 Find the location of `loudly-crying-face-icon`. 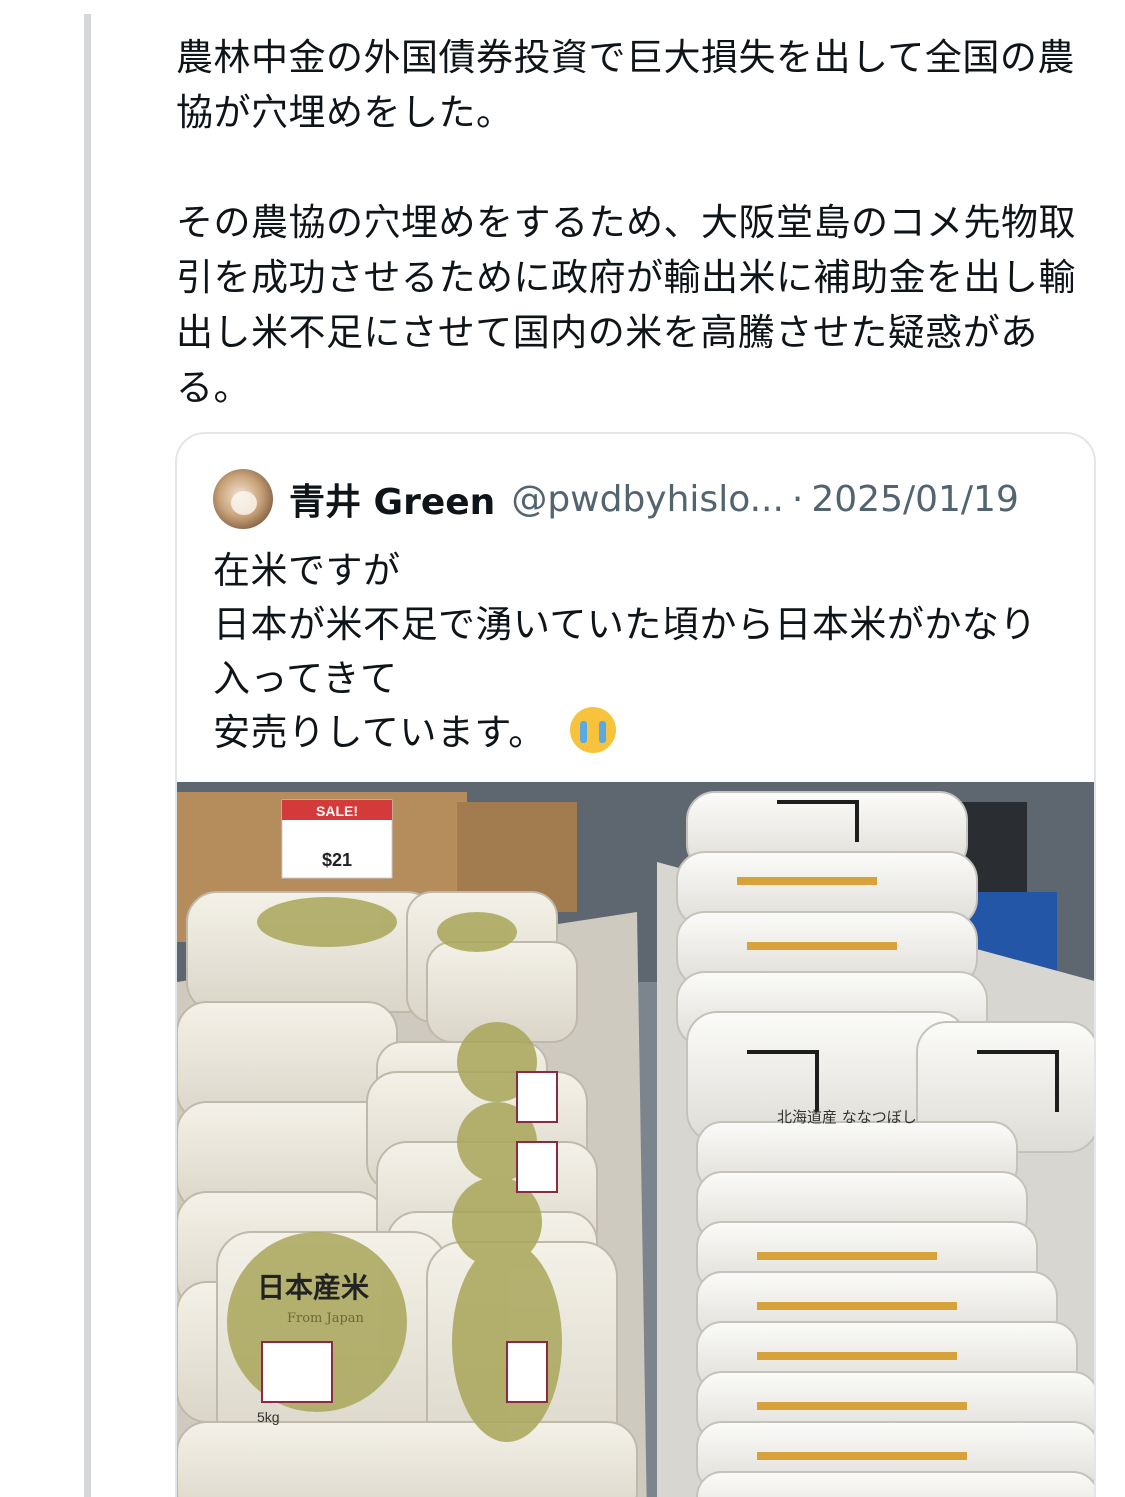

loudly-crying-face-icon is located at coordinates (592, 730).